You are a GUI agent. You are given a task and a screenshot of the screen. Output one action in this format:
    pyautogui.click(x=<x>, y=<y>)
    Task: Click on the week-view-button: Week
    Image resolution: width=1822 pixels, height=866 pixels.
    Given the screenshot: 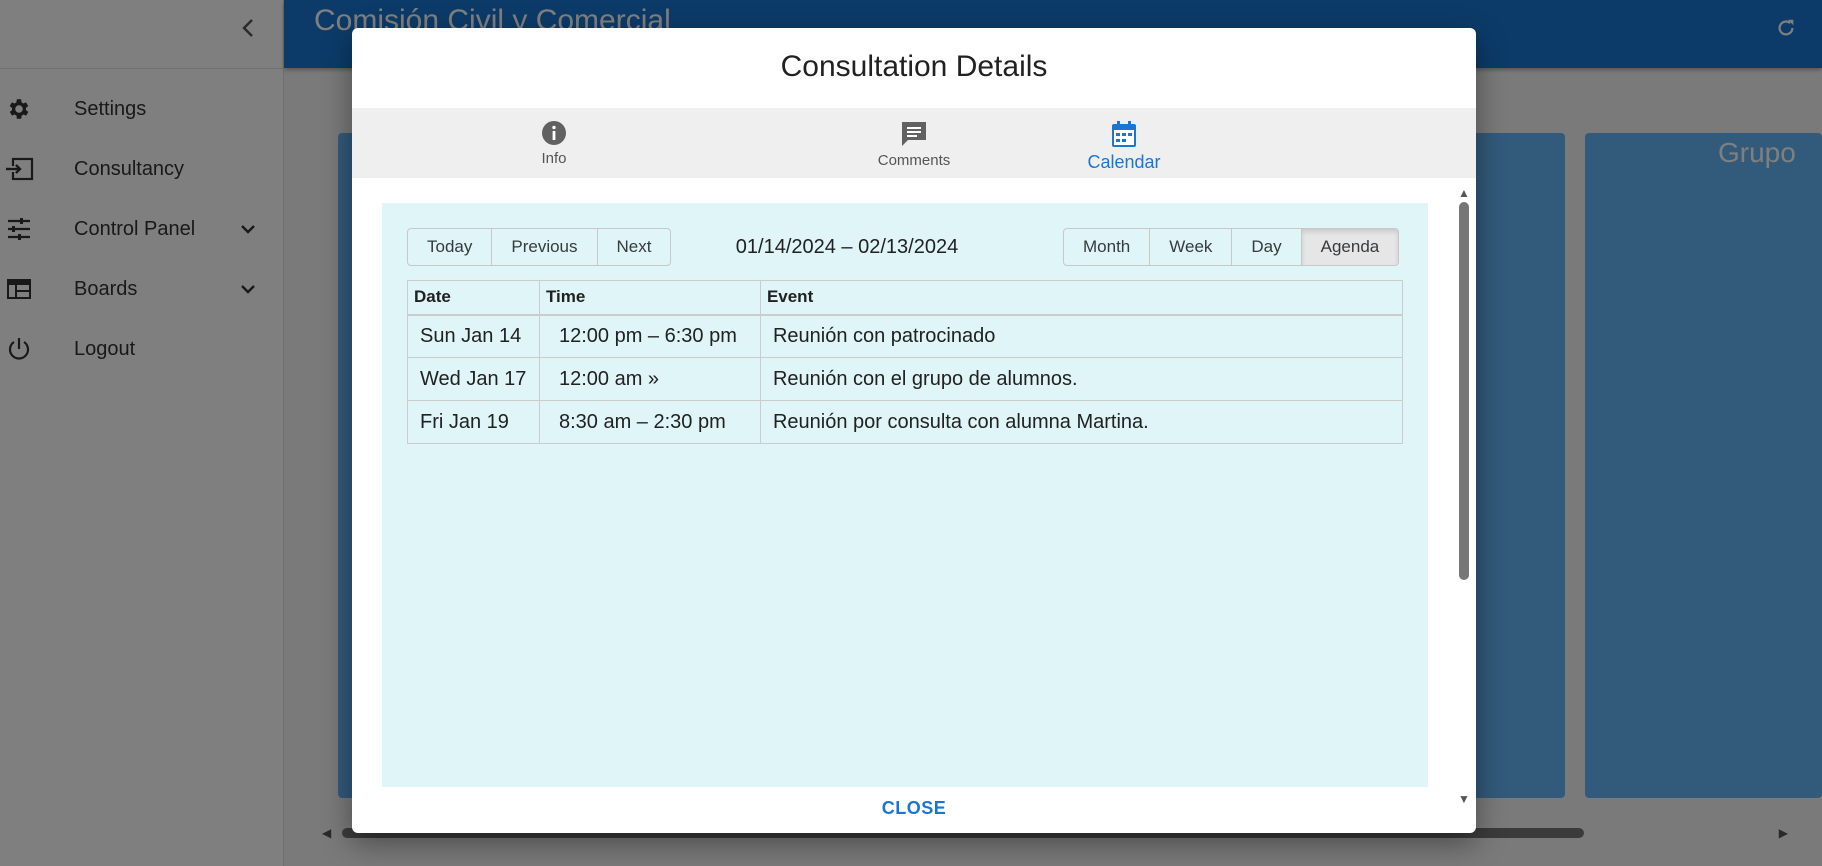 What is the action you would take?
    pyautogui.click(x=1191, y=247)
    